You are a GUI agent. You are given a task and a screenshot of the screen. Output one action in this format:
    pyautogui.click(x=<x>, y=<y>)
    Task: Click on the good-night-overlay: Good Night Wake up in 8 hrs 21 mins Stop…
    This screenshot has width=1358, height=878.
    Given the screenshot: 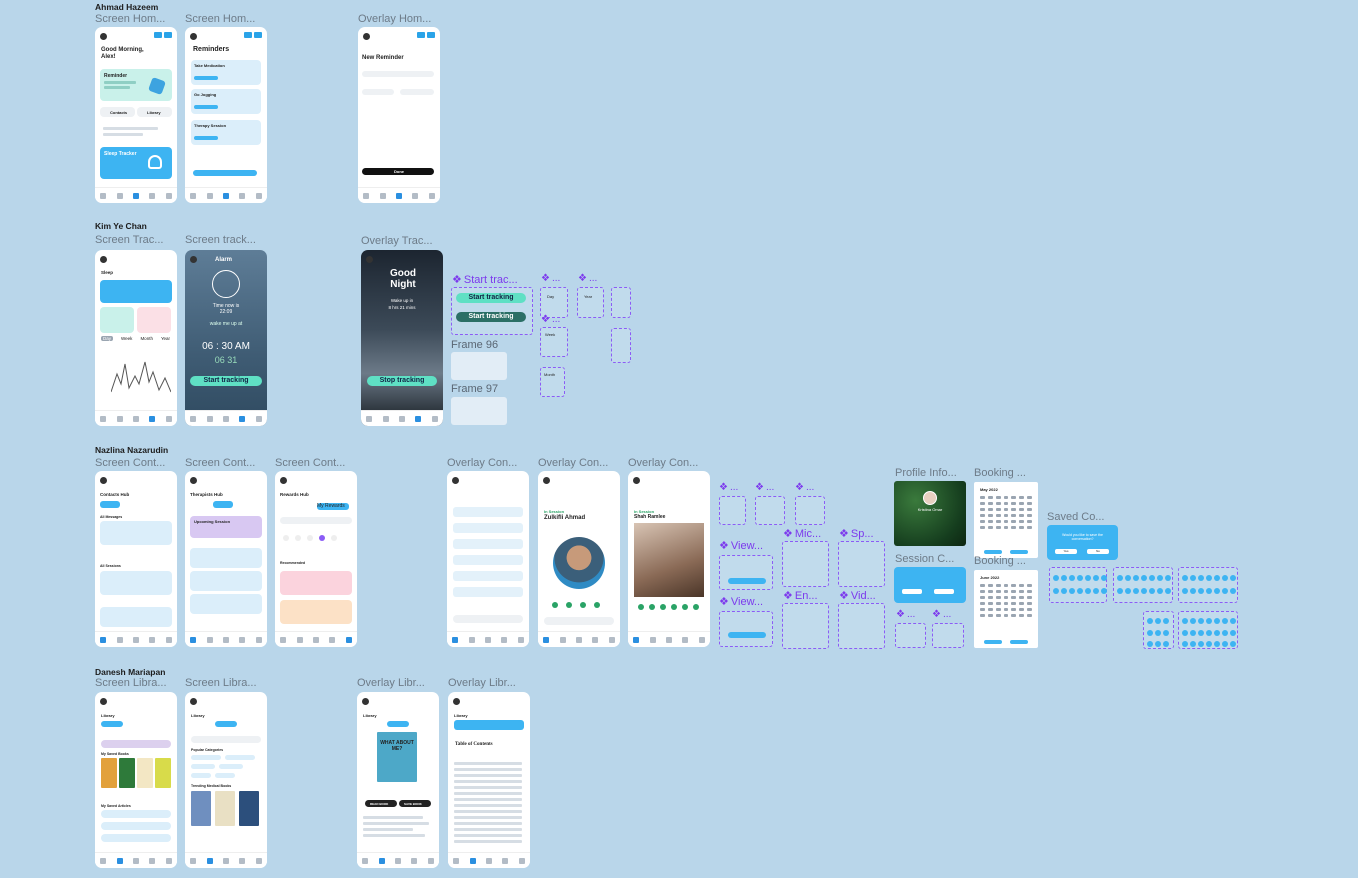 What is the action you would take?
    pyautogui.click(x=402, y=338)
    